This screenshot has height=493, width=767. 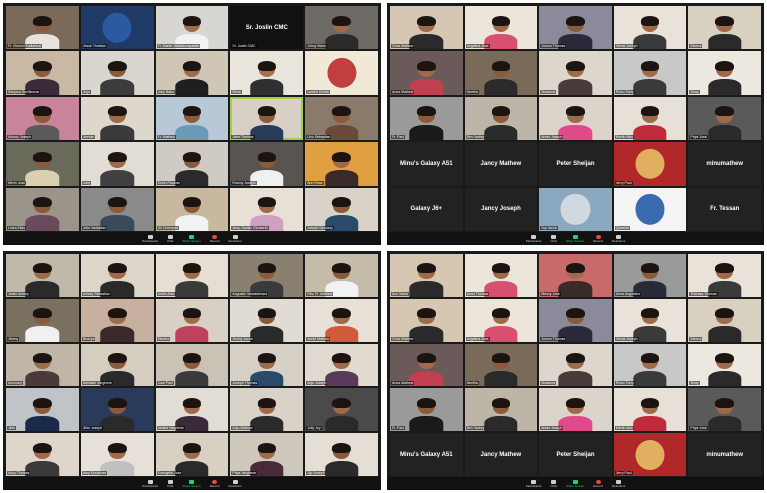 What do you see at coordinates (724, 365) in the screenshot?
I see `participant-video-tile: Jinny` at bounding box center [724, 365].